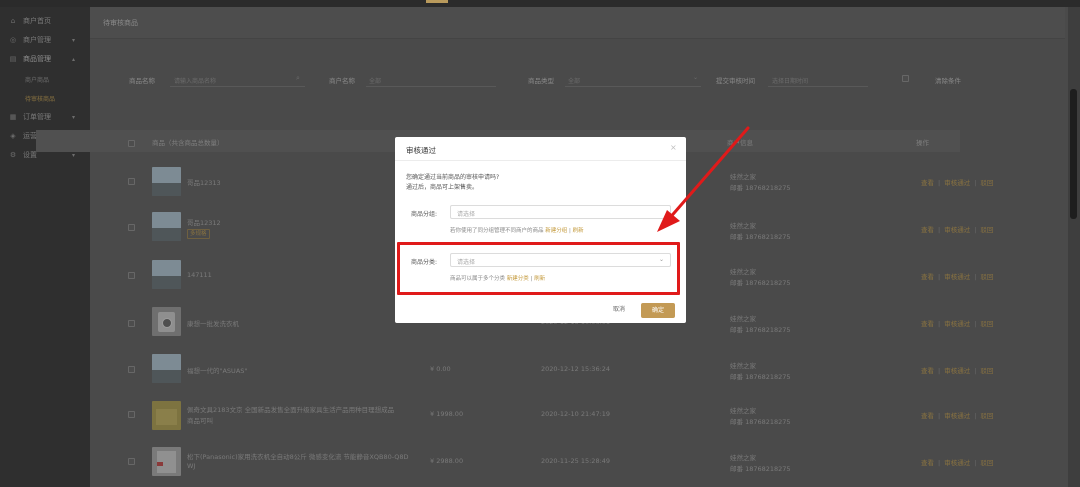  Describe the element at coordinates (13, 117) in the screenshot. I see `order-icon: ▦` at that location.